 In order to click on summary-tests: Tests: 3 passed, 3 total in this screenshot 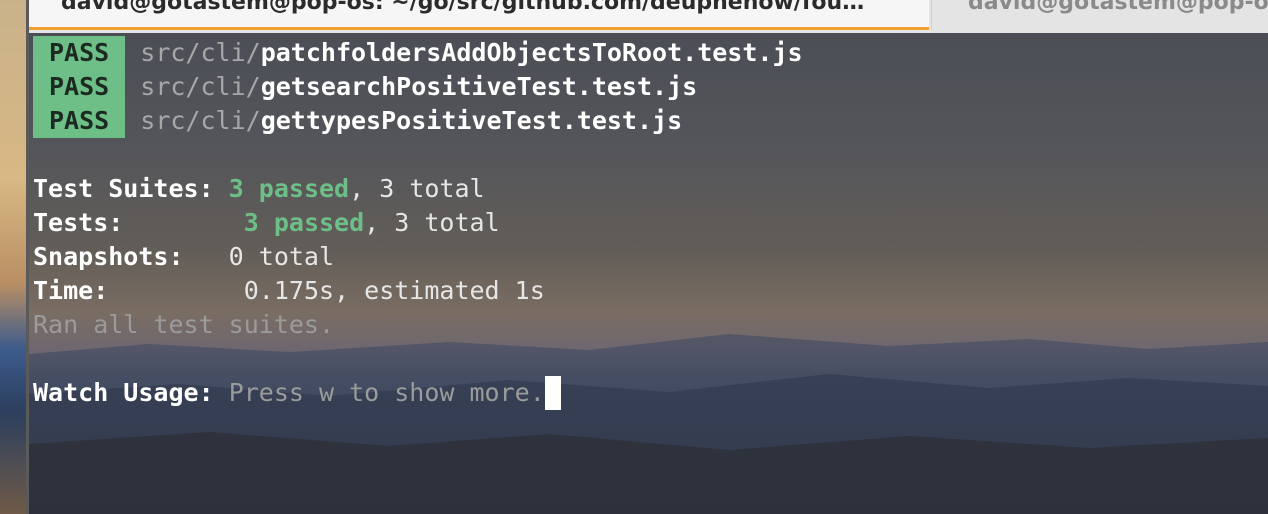, I will do `click(418, 223)`.